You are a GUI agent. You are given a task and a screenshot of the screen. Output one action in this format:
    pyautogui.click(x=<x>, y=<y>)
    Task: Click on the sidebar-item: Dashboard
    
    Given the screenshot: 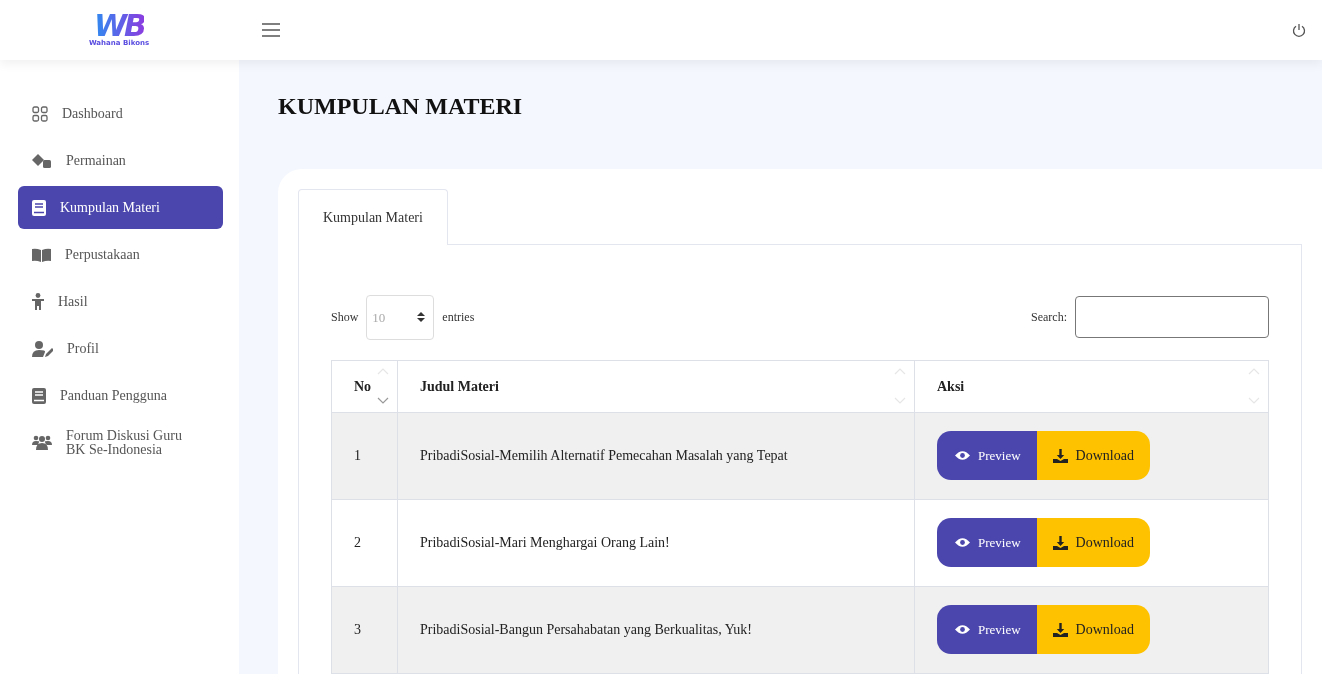 What is the action you would take?
    pyautogui.click(x=120, y=113)
    